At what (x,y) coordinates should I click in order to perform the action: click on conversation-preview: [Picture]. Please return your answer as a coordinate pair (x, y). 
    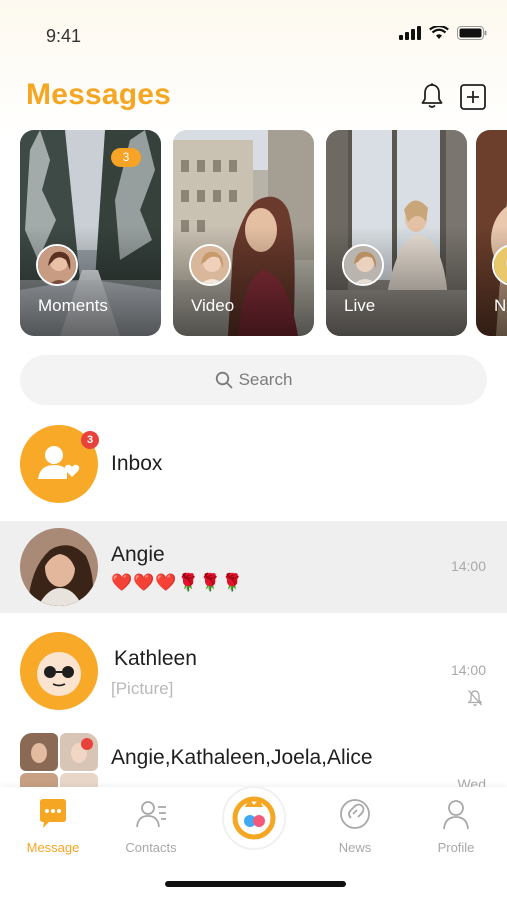
    Looking at the image, I should click on (142, 688).